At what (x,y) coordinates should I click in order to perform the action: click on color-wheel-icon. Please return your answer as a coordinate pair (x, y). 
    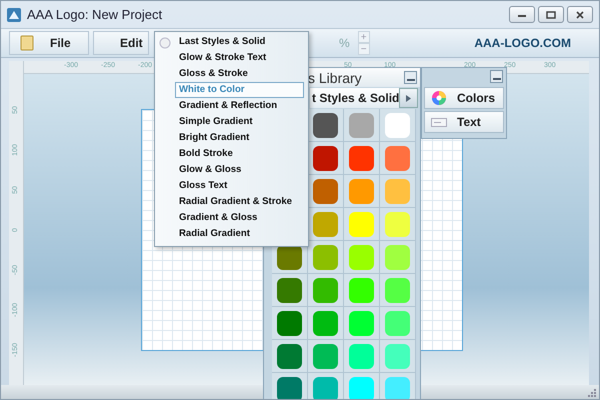
    Looking at the image, I should click on (439, 98).